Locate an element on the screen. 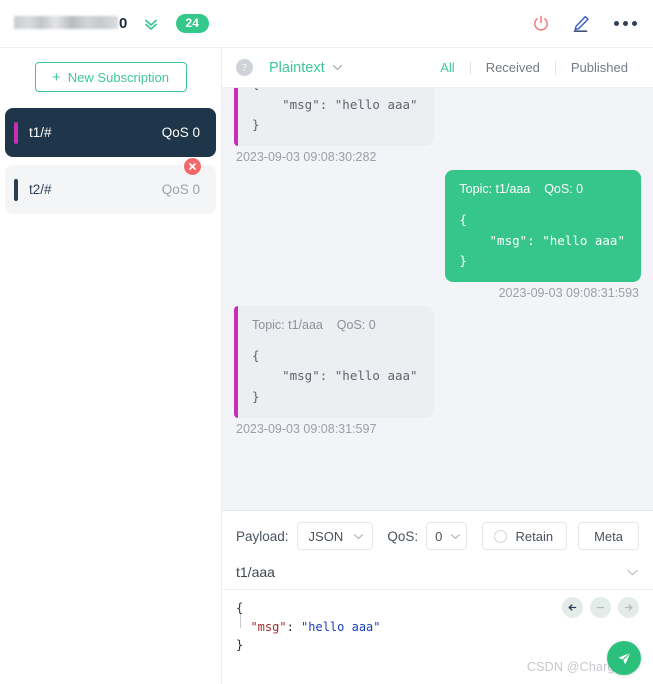 The width and height of the screenshot is (653, 684). qos-select: 0 is located at coordinates (447, 536).